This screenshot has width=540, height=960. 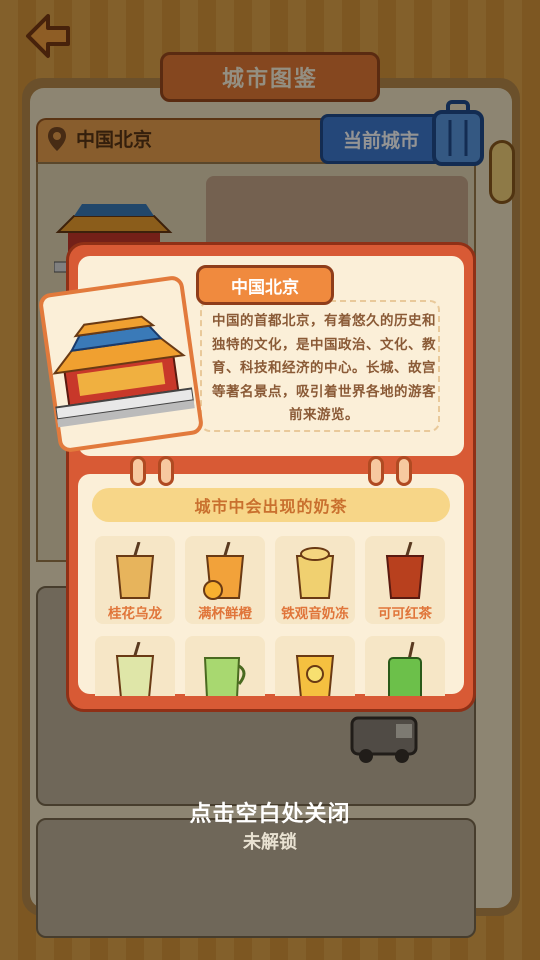 I want to click on tea-name: 铁观音奶冻, so click(x=315, y=614).